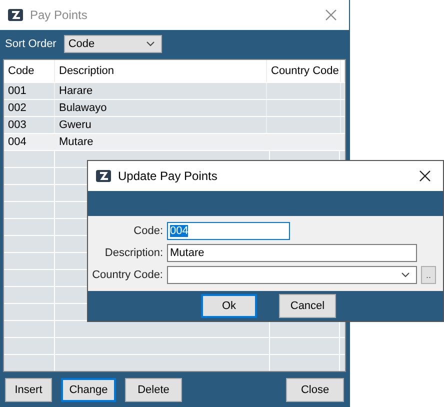  I want to click on table-row: 001 Harare, so click(174, 91).